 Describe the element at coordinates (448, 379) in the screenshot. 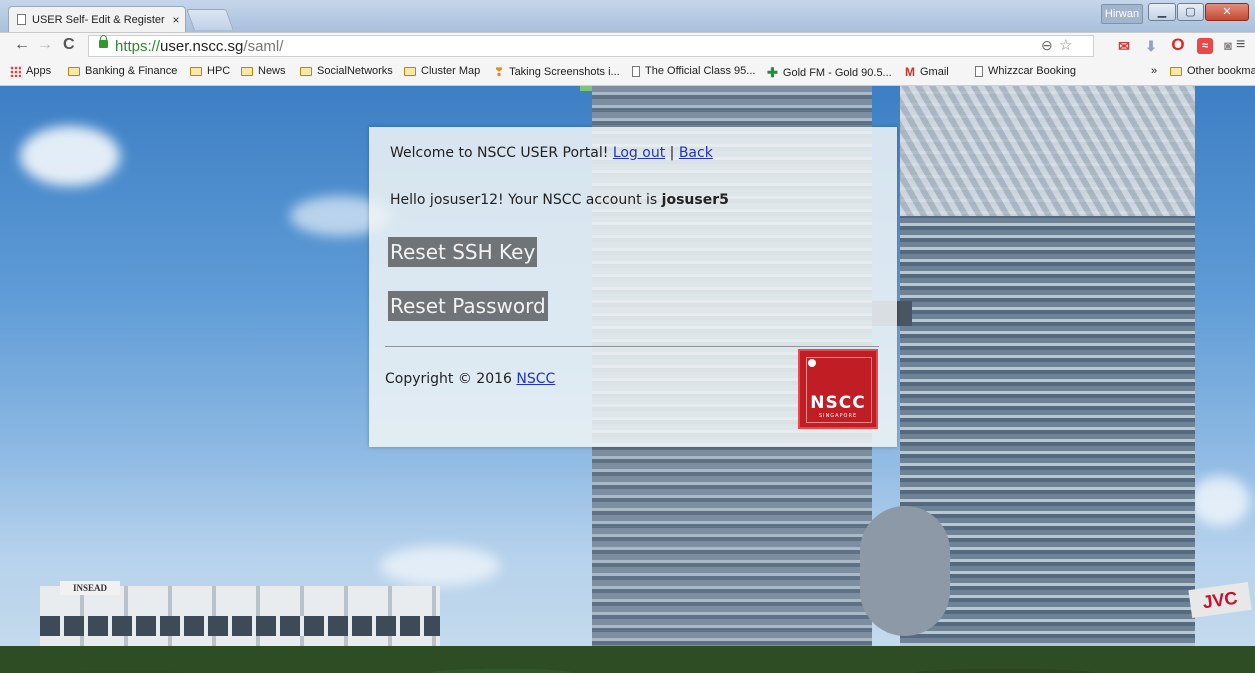

I see `copyright-text: Copyright © 2016` at that location.